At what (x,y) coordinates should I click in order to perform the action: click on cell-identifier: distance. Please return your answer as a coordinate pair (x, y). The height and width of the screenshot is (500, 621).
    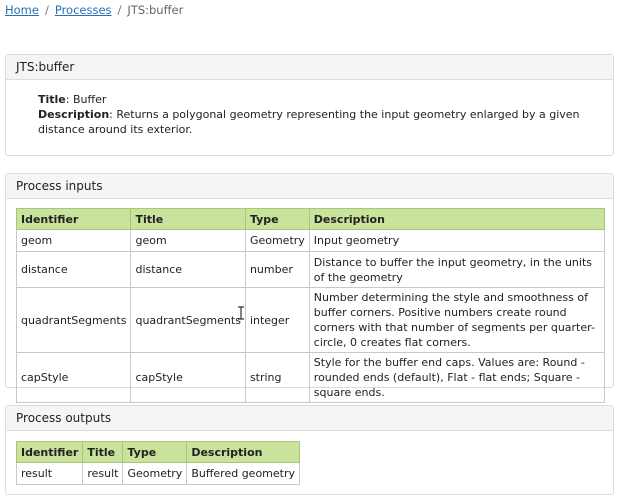
    Looking at the image, I should click on (73, 269).